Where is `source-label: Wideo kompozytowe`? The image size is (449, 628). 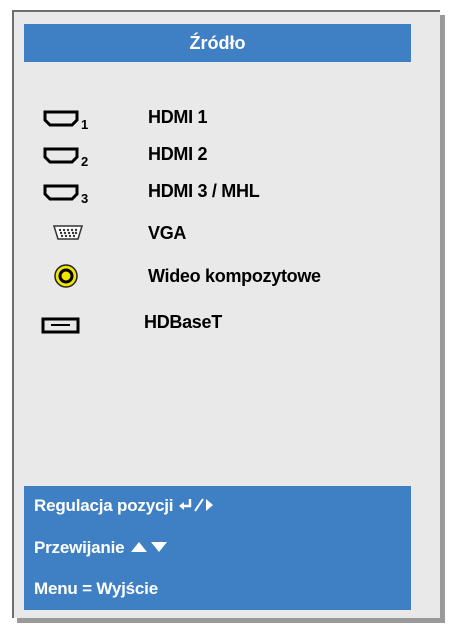
source-label: Wideo kompozytowe is located at coordinates (234, 276).